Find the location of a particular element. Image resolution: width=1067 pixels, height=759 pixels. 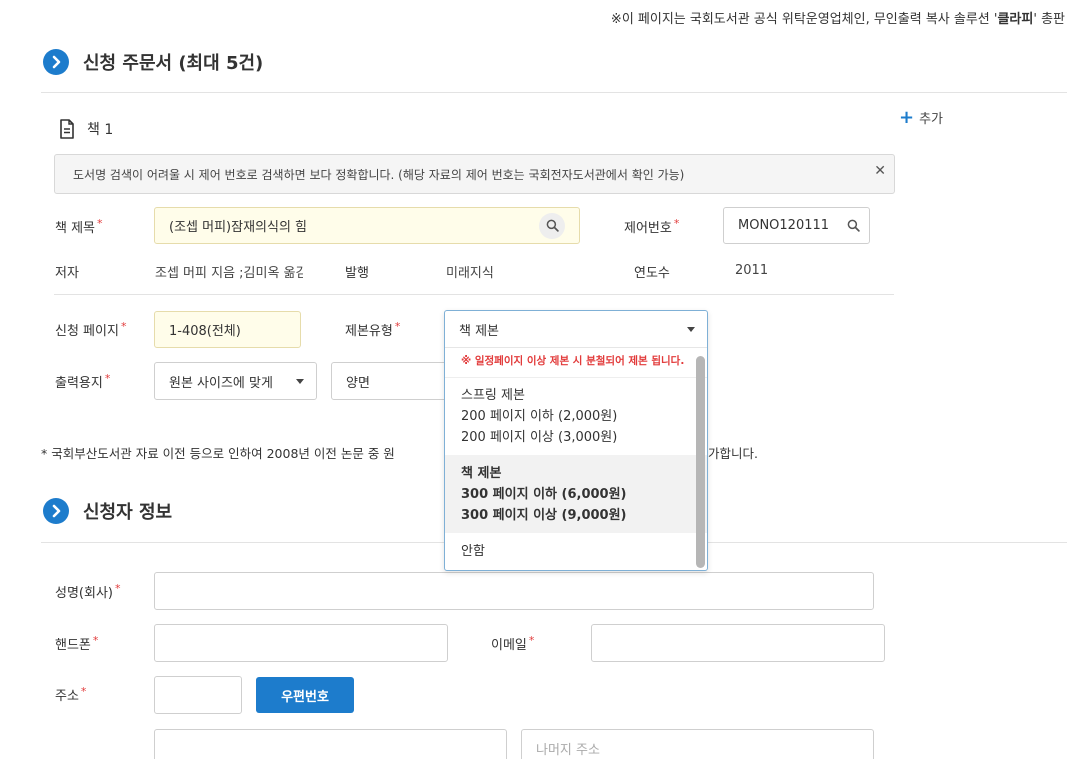

order-section-header: 신청 주문서 (최대 5건) is located at coordinates (153, 62).